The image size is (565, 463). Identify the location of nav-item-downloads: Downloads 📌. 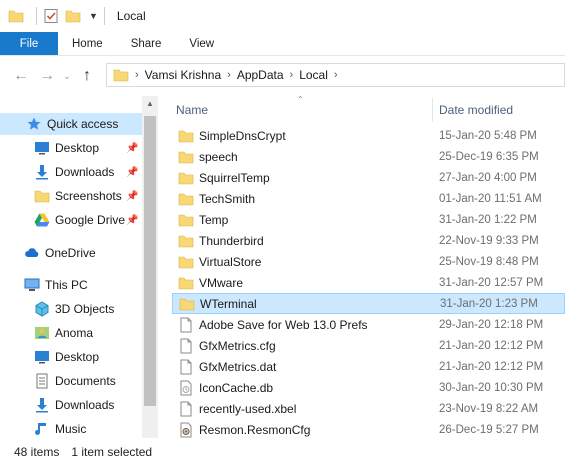
(70, 172).